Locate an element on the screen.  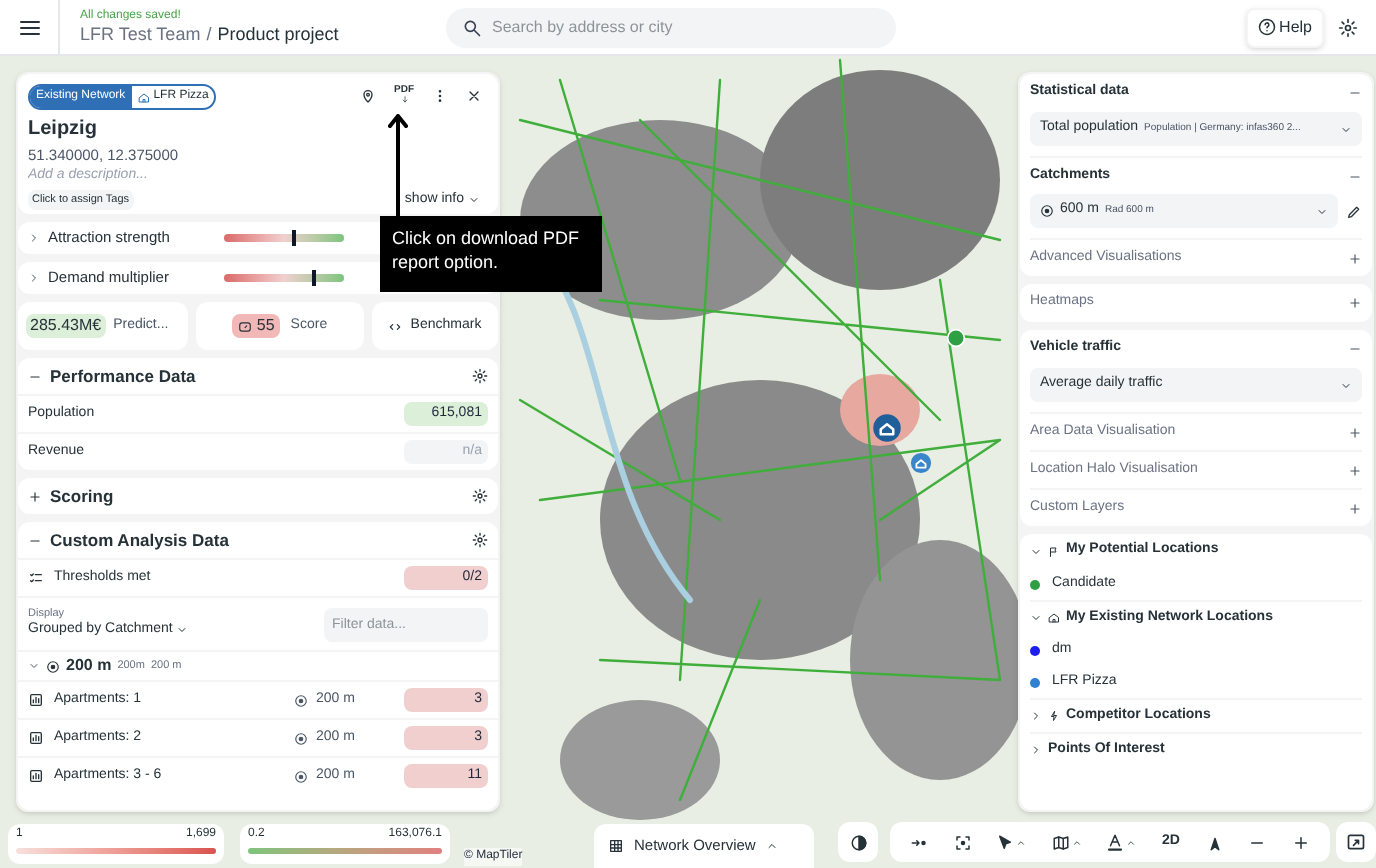
fullscreen-icon is located at coordinates (1356, 842).